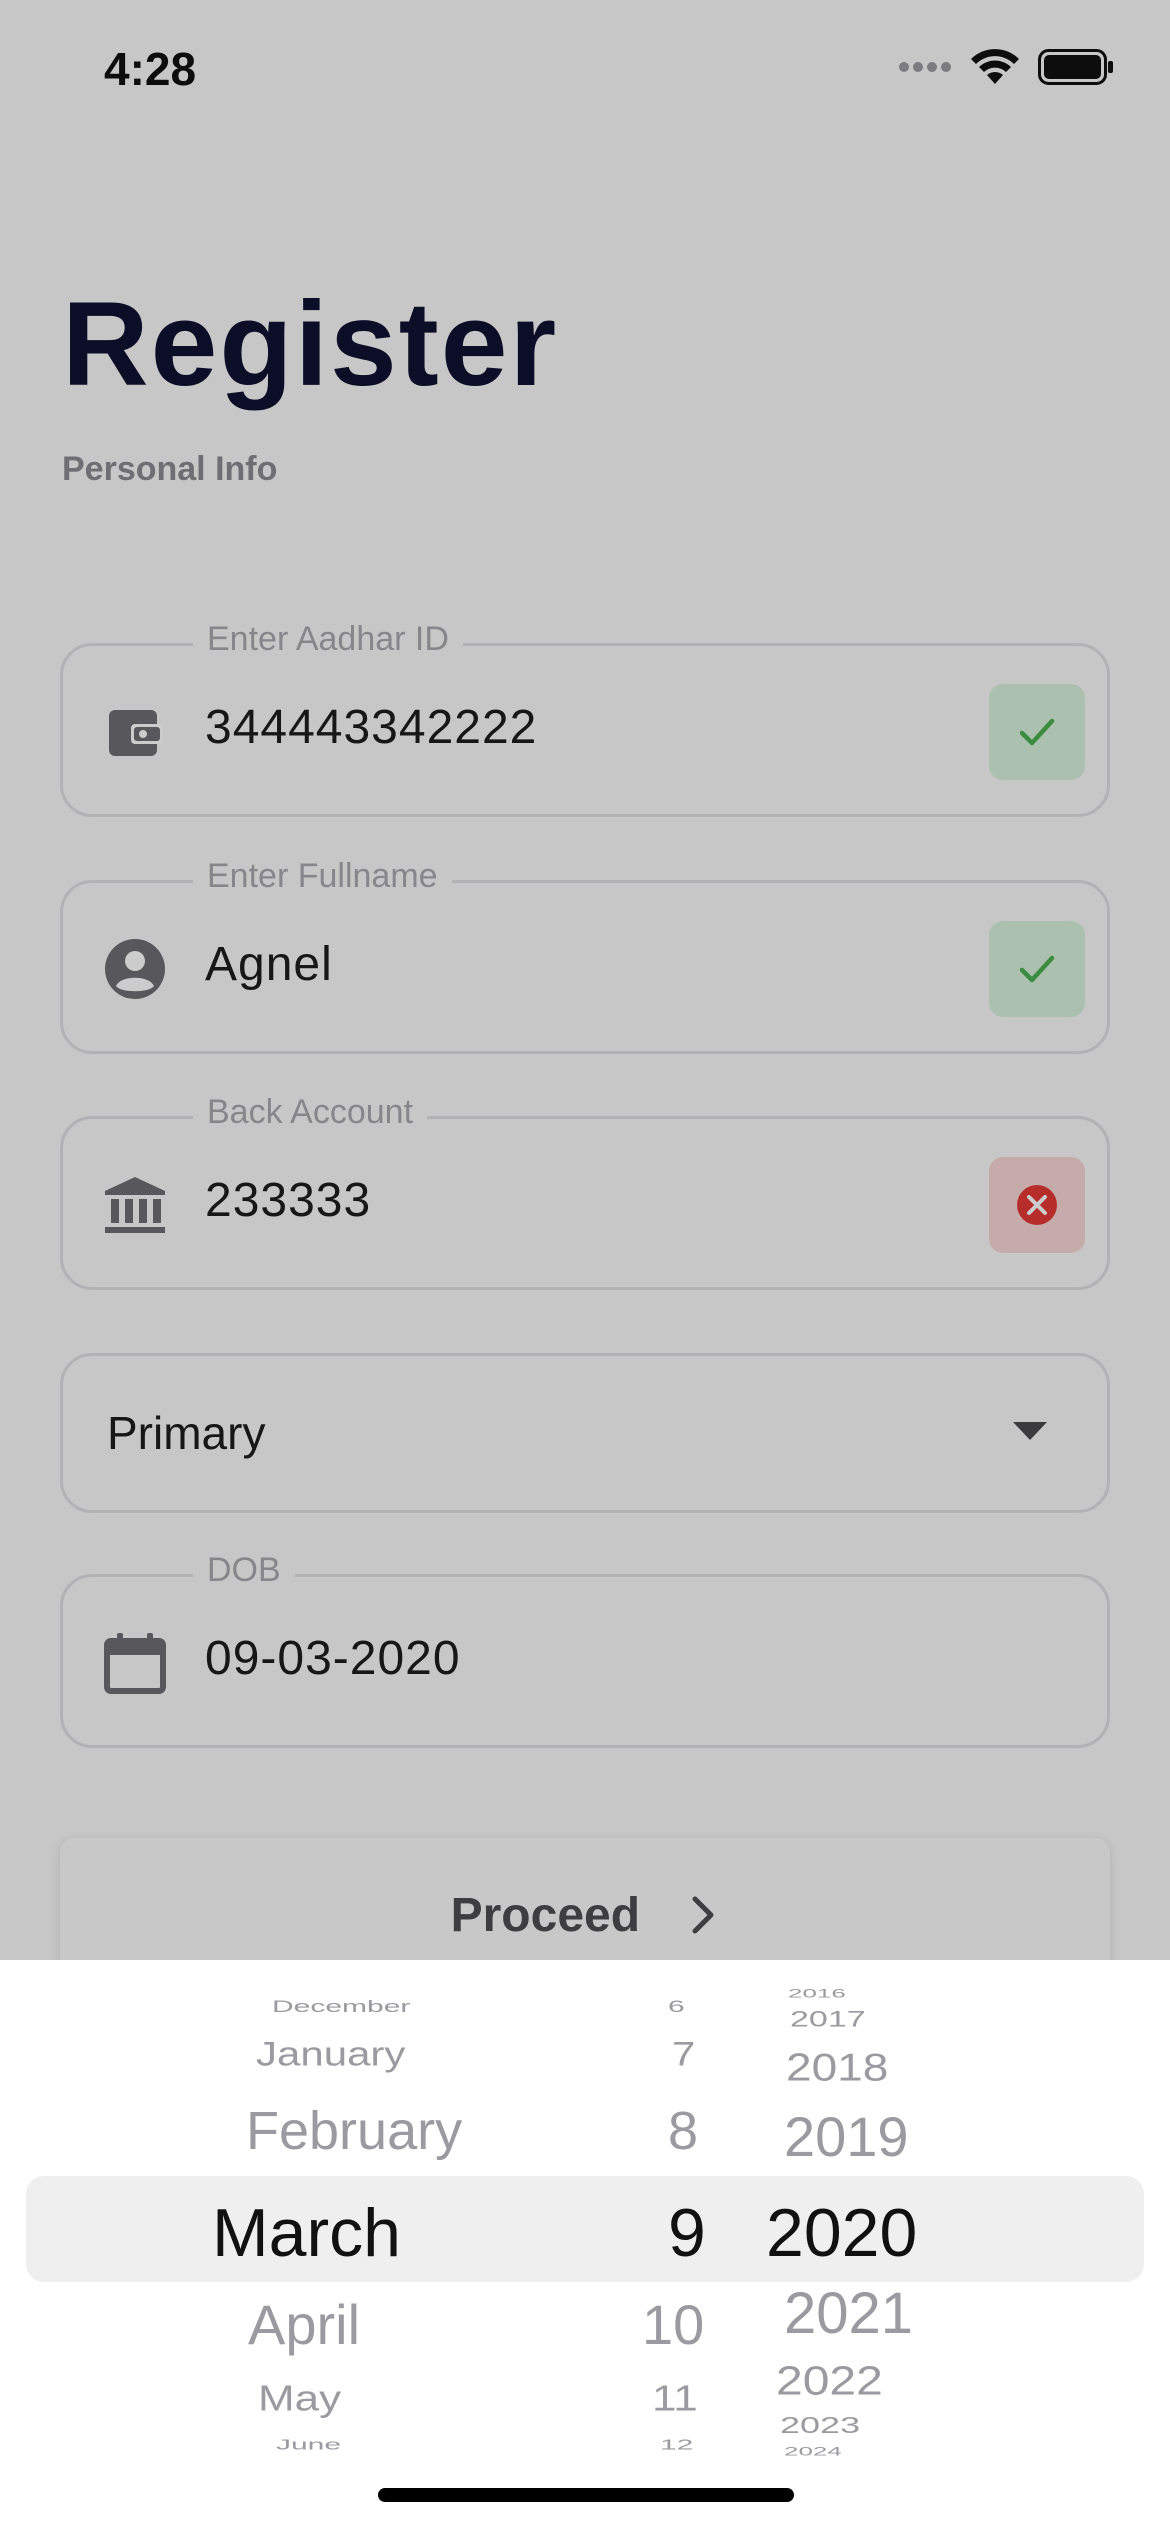 This screenshot has height=2532, width=1170. What do you see at coordinates (813, 2452) in the screenshot?
I see `year-option: 2024` at bounding box center [813, 2452].